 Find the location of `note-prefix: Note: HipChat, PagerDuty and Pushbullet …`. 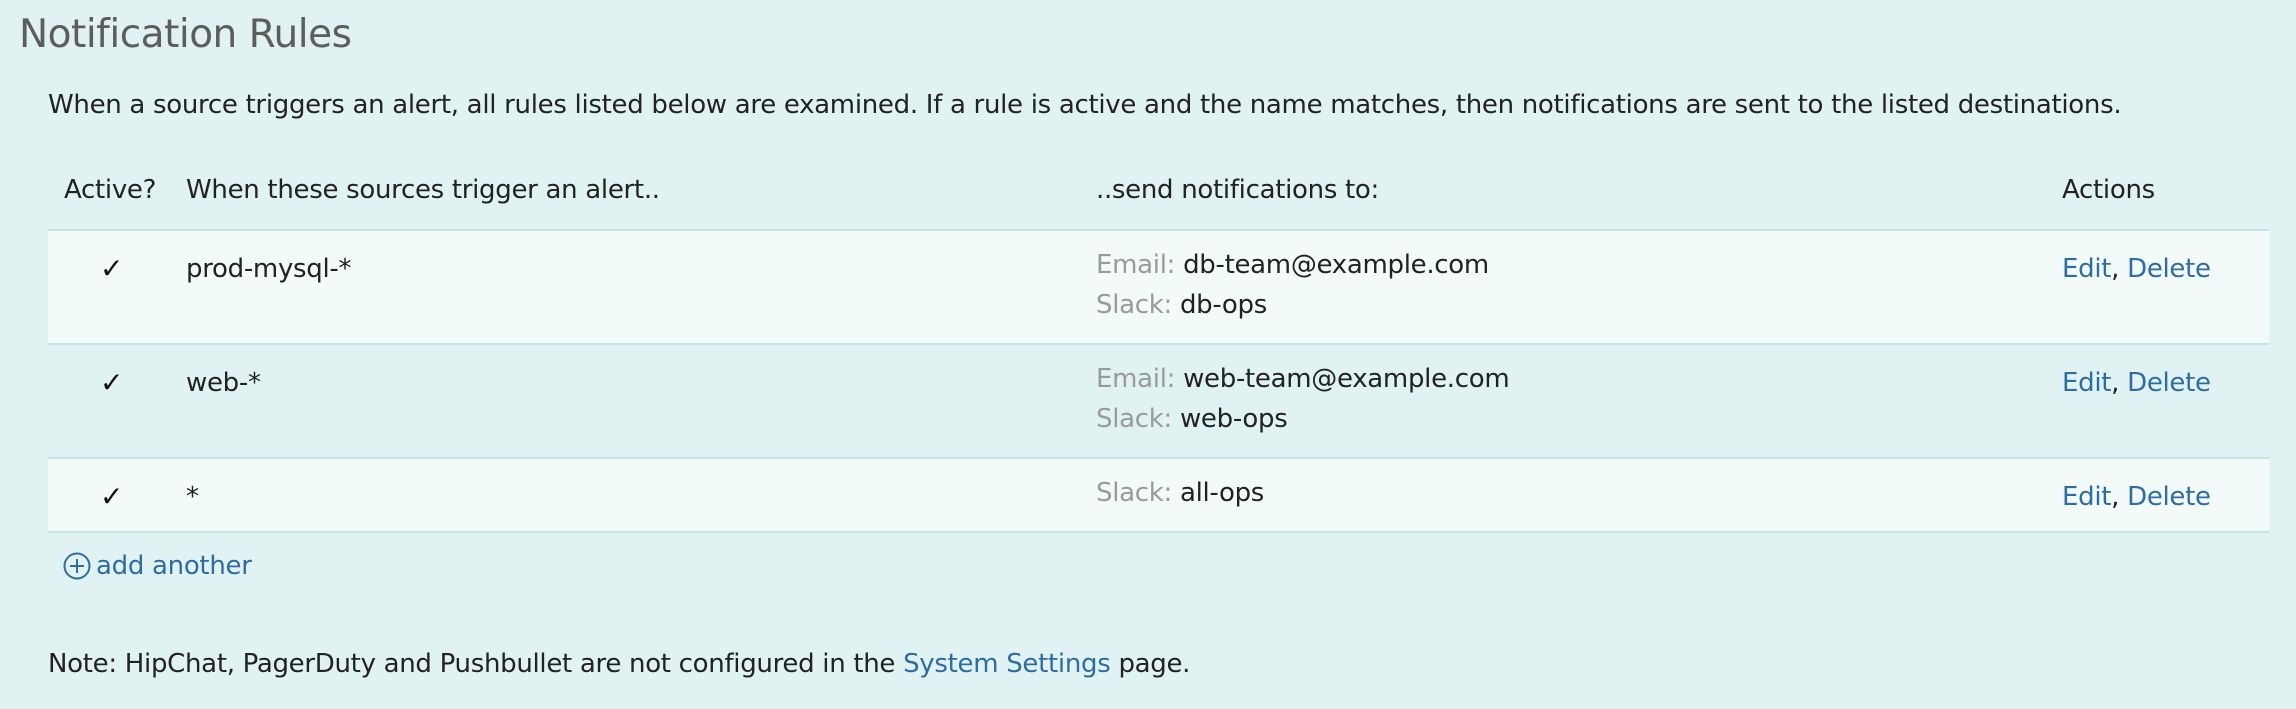

note-prefix: Note: HipChat, PagerDuty and Pushbullet … is located at coordinates (472, 664).